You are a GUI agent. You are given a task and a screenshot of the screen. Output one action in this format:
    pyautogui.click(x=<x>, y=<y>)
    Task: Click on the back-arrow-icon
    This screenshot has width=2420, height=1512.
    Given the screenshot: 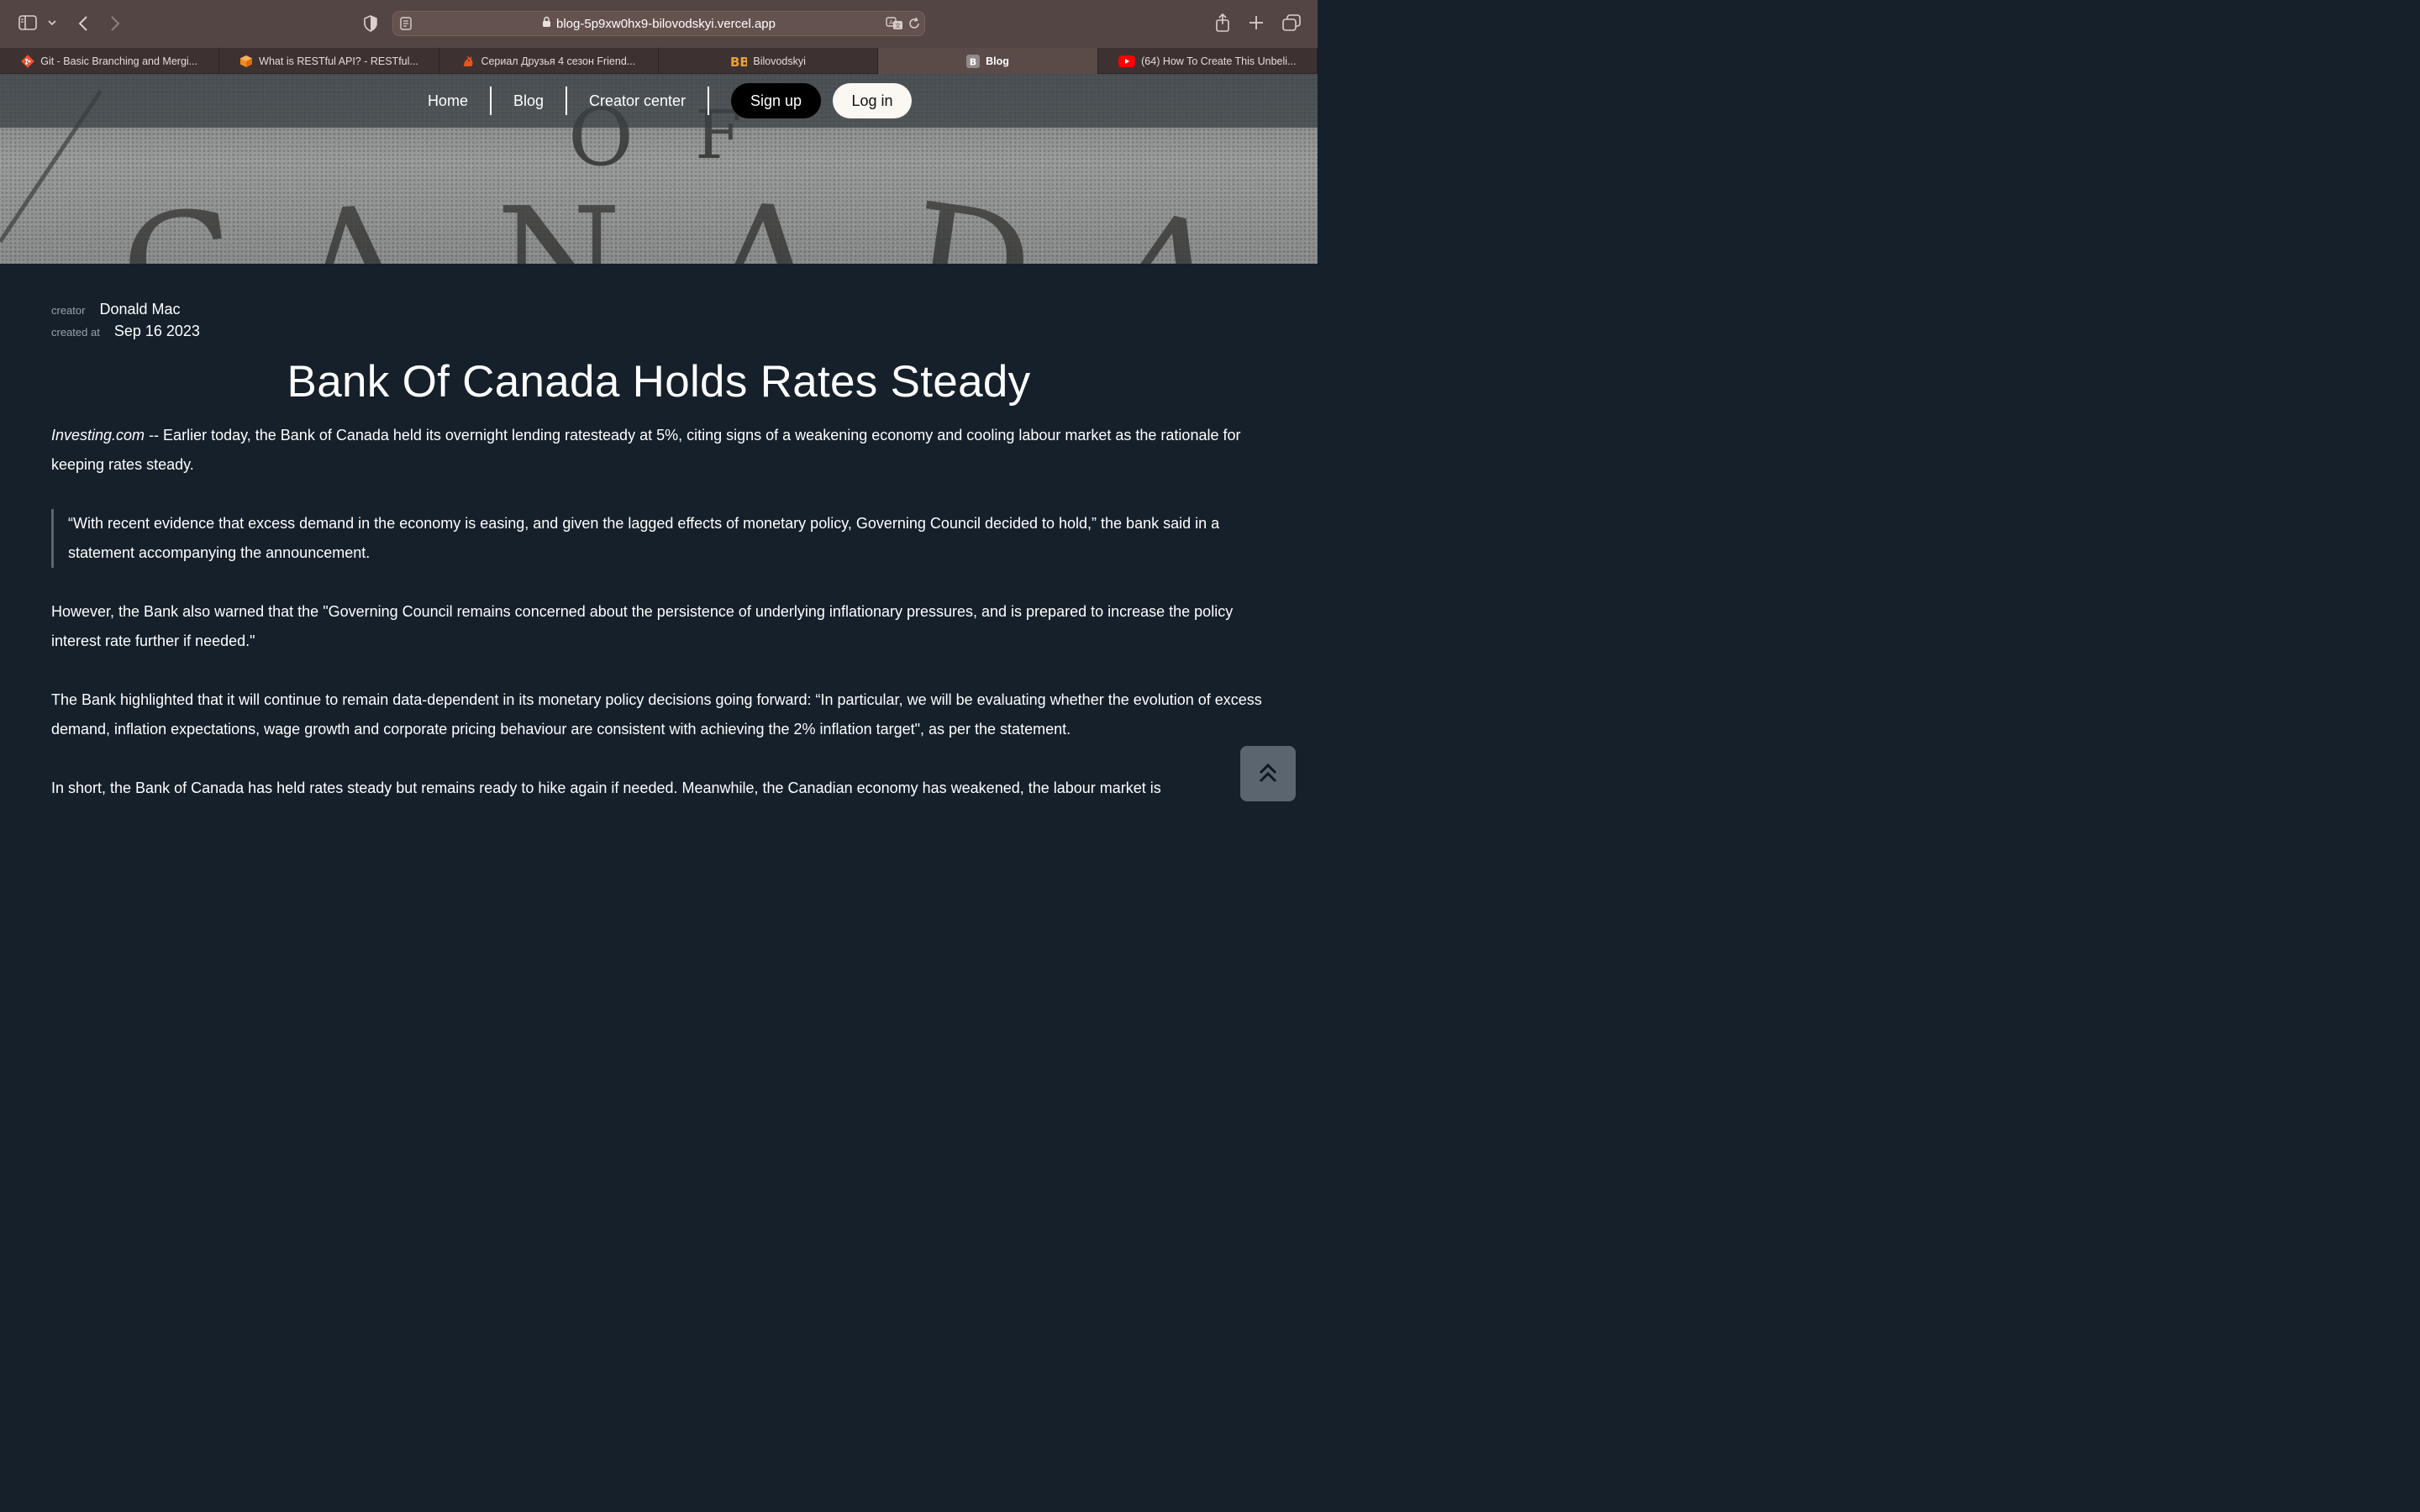 What is the action you would take?
    pyautogui.click(x=83, y=23)
    